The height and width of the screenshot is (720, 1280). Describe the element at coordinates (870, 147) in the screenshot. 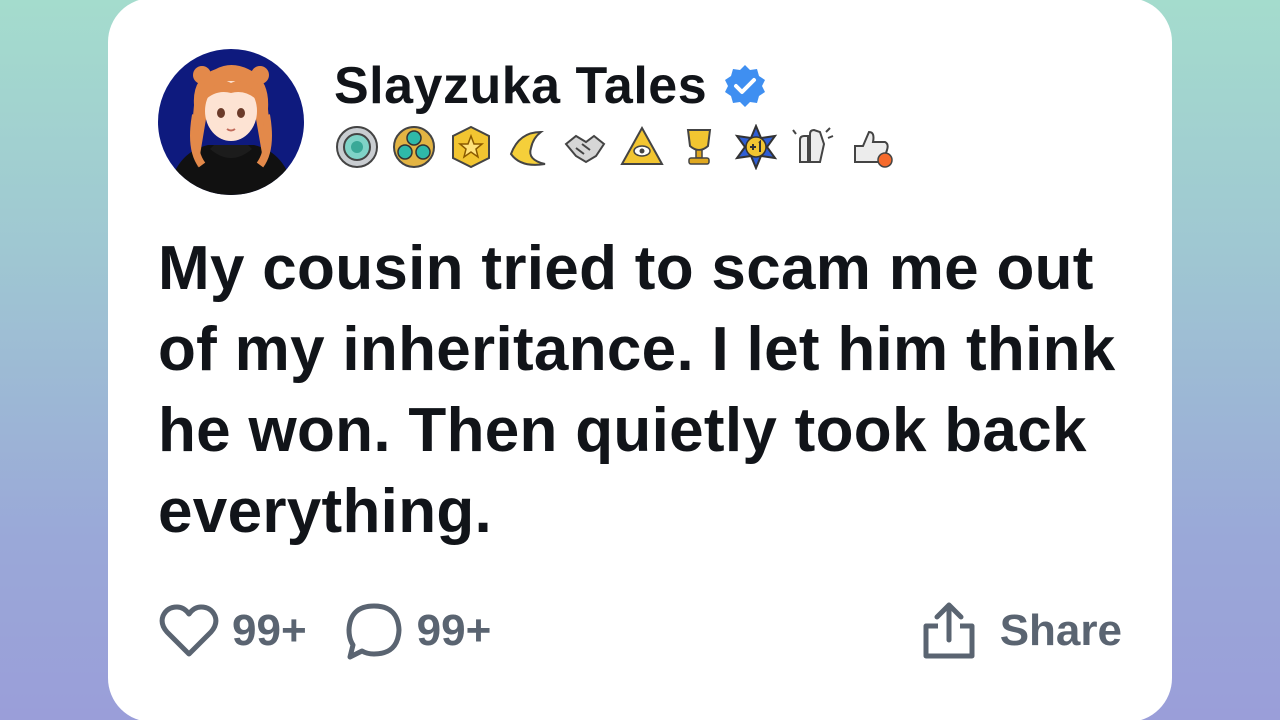

I see `thumbs-up-rocket-icon` at that location.